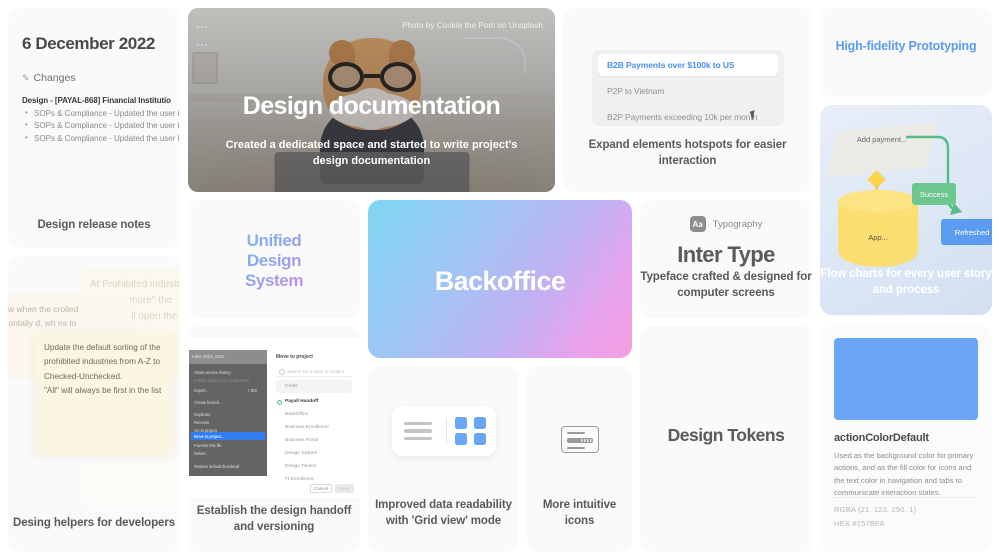 This screenshot has height=560, width=1000. What do you see at coordinates (906, 46) in the screenshot?
I see `hifi-title: High-fidelity Prototyping` at bounding box center [906, 46].